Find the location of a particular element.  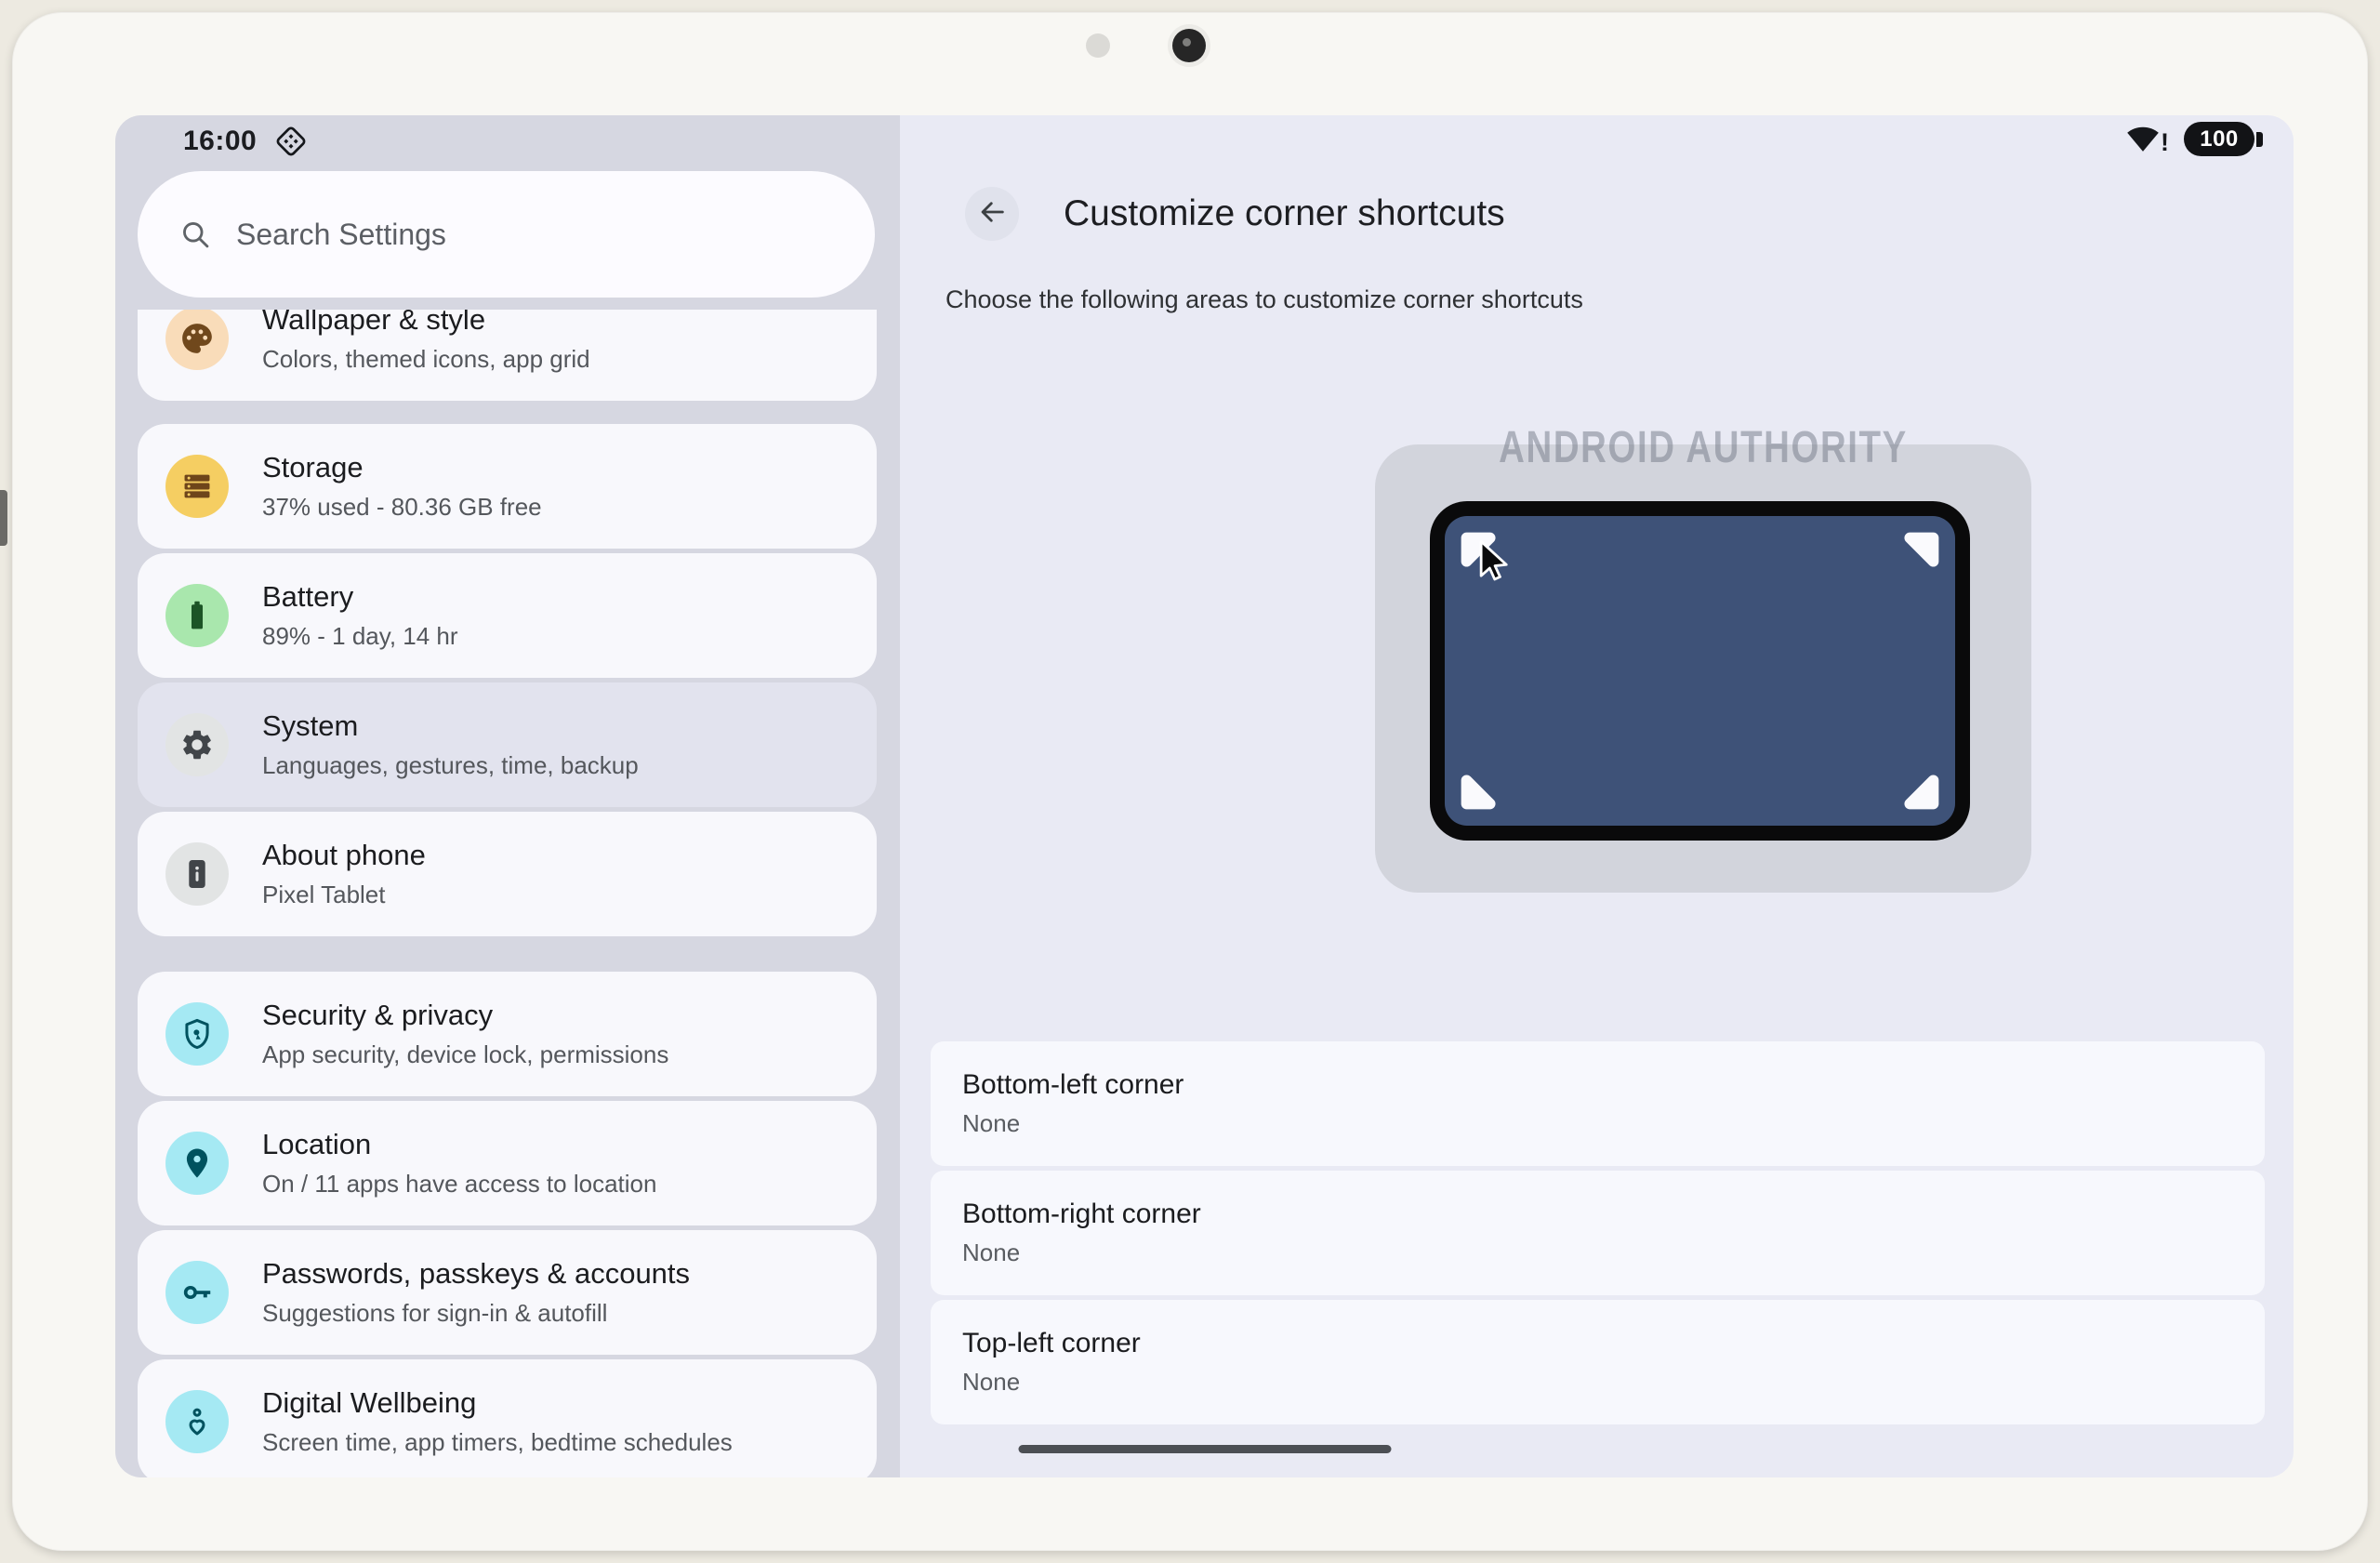

corner-triangle-bottom-right-icon is located at coordinates (1921, 793).